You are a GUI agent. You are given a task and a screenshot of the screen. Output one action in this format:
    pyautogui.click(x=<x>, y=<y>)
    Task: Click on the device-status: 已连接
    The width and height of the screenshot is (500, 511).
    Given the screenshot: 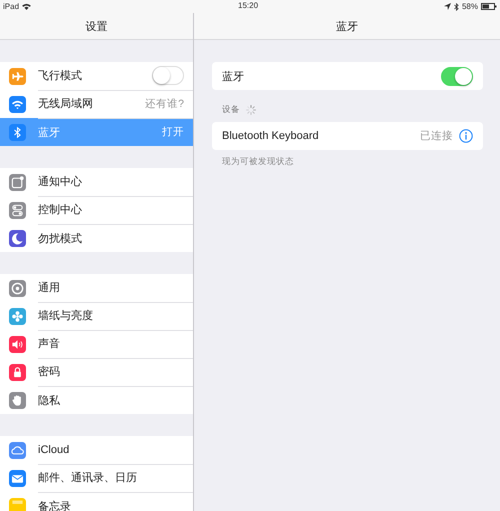 What is the action you would take?
    pyautogui.click(x=436, y=136)
    